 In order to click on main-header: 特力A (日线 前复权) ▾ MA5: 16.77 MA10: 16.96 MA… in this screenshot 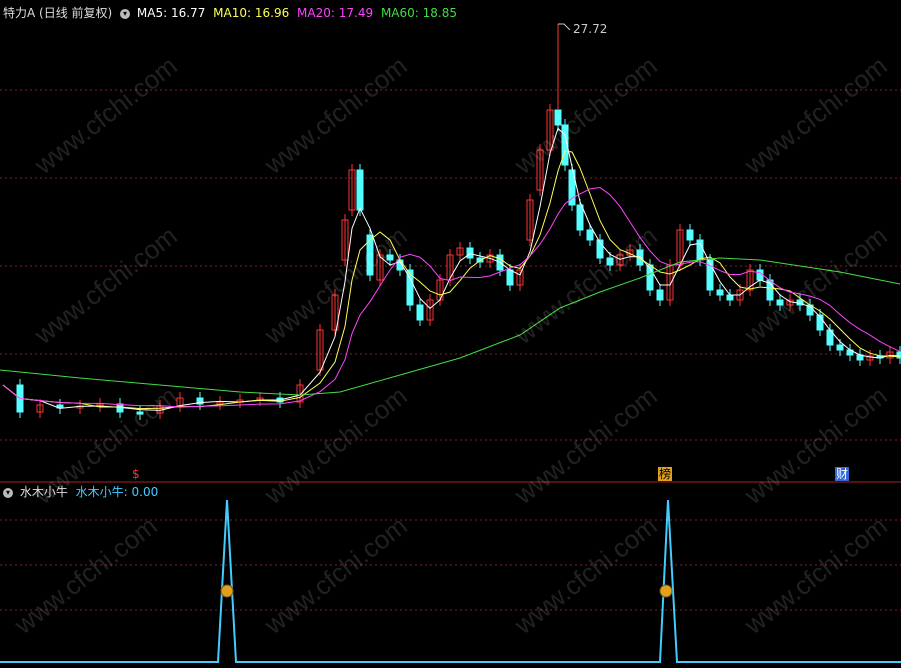, I will do `click(230, 13)`.